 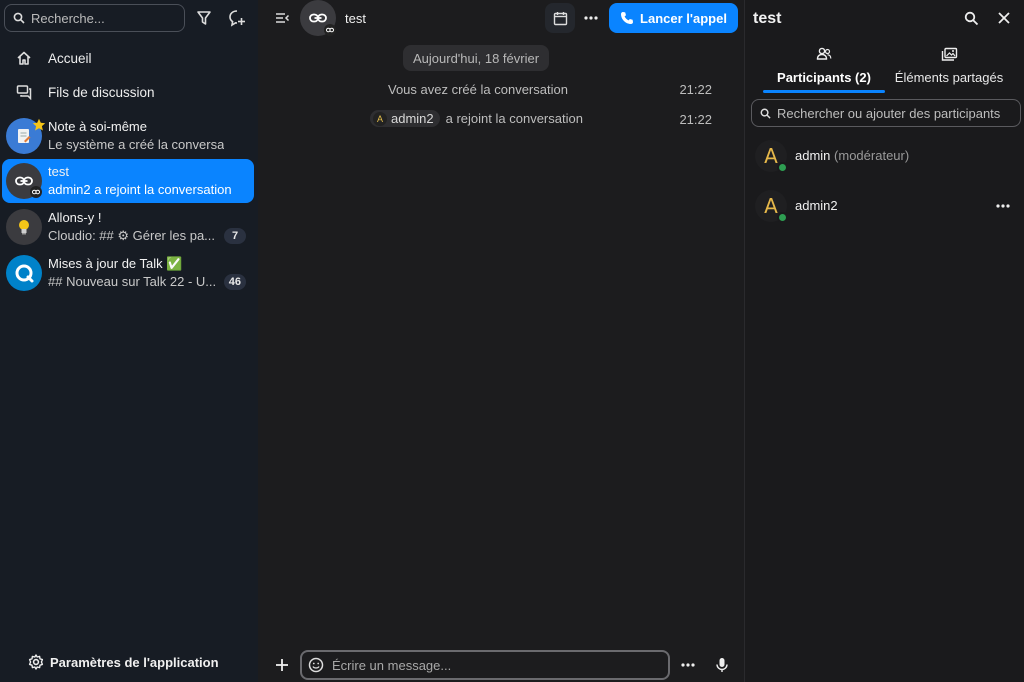 I want to click on microphone-icon, so click(x=722, y=665).